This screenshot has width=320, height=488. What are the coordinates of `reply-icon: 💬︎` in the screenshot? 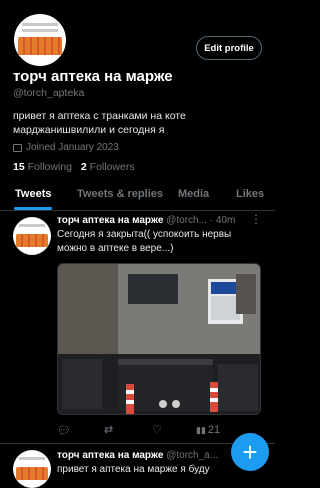 It's located at (64, 431).